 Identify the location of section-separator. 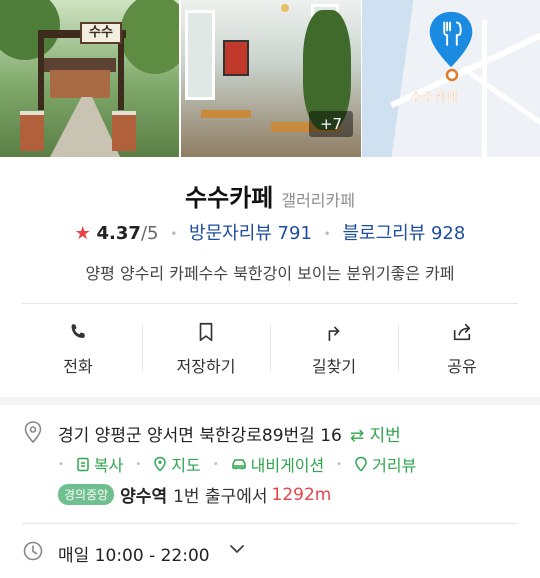
(270, 401).